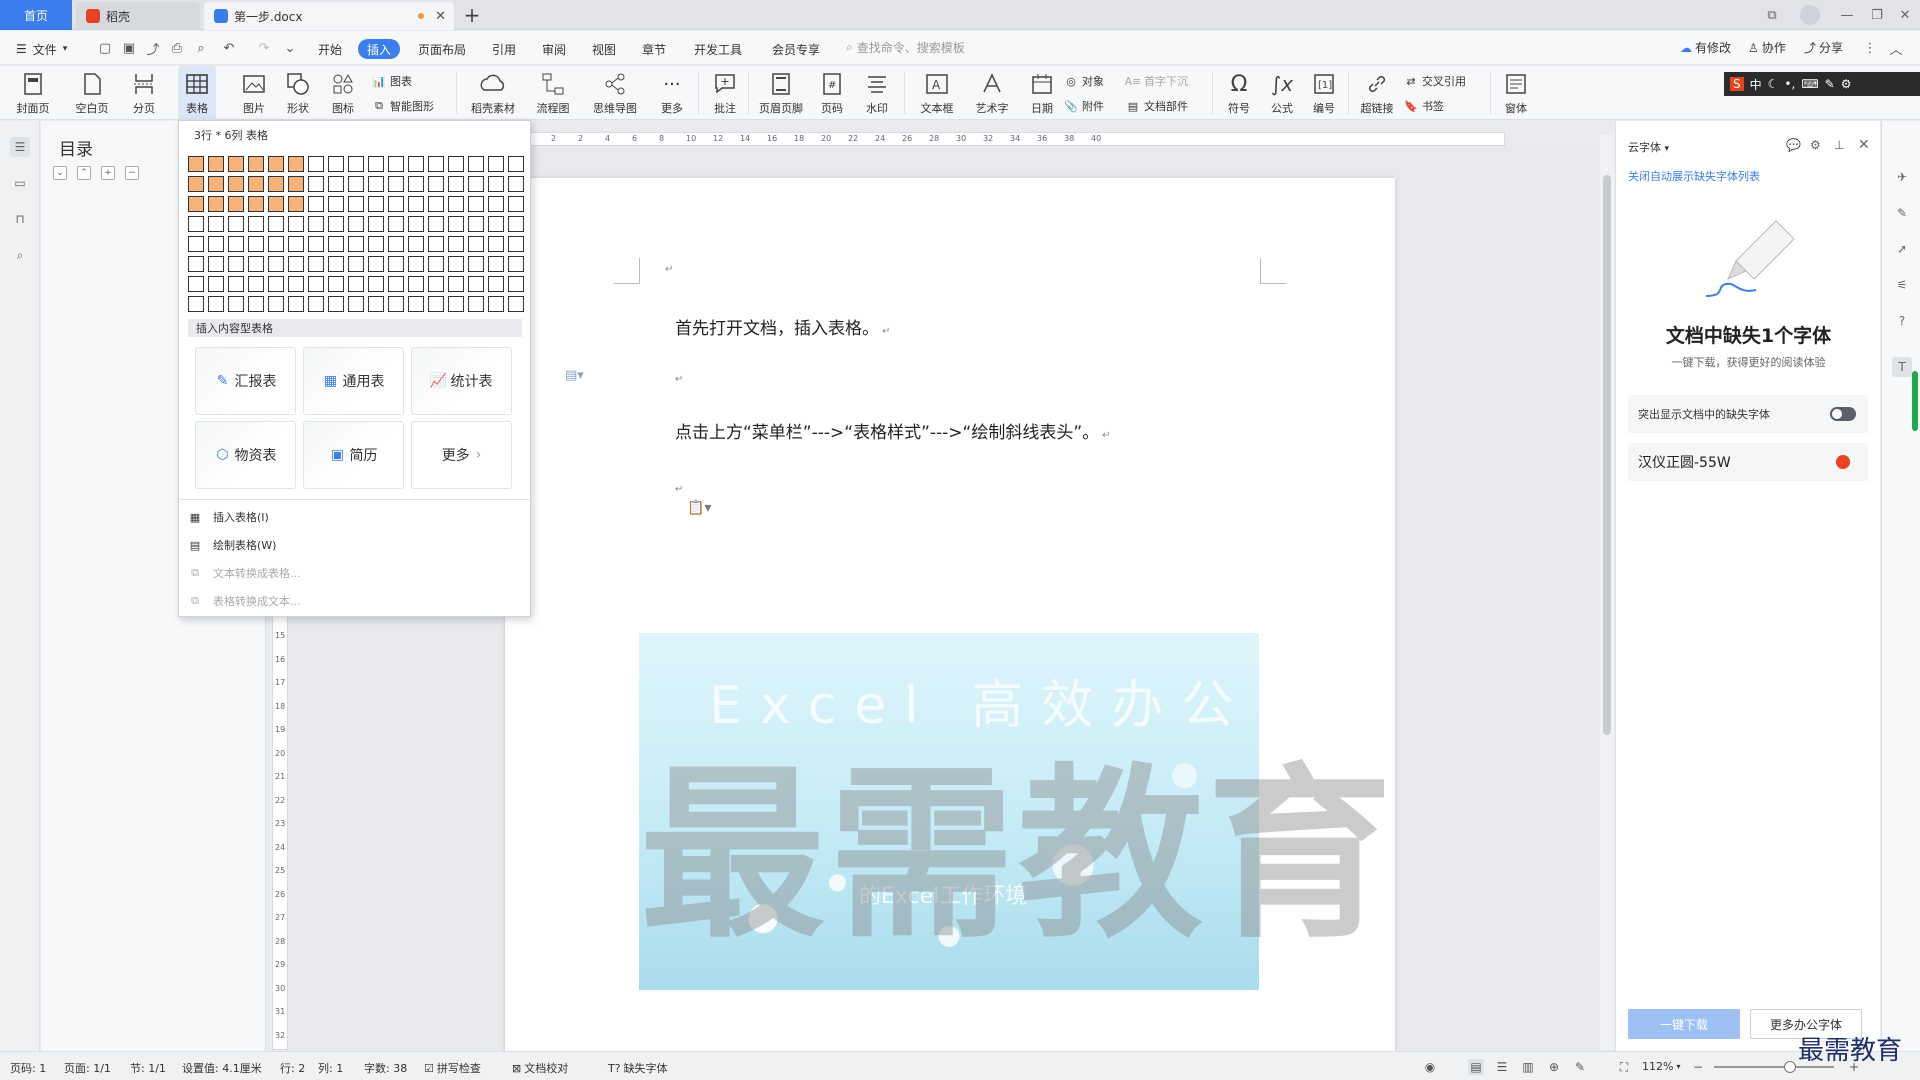  I want to click on menu-page-layout: 页面布局, so click(442, 49).